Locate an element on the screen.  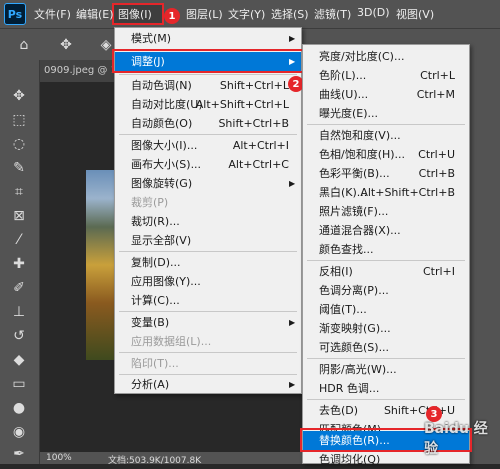
quick-select-icon: ✎ is located at coordinates (19, 168).